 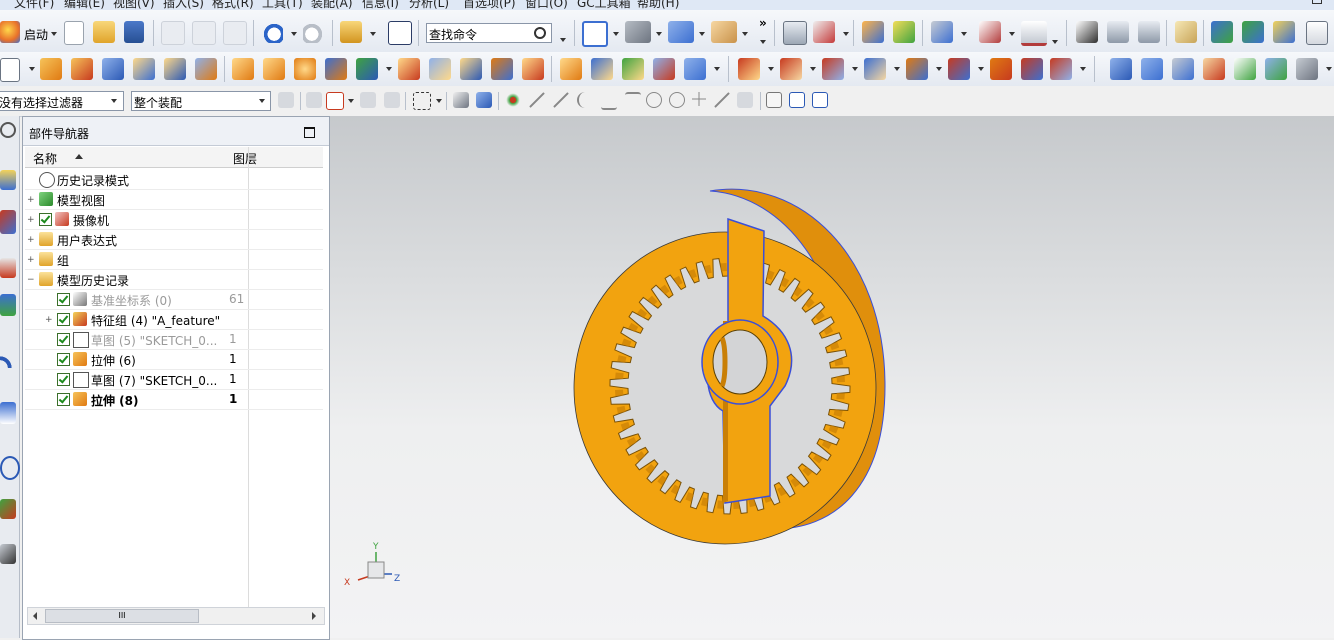 I want to click on swept-icon, so click(x=1183, y=69).